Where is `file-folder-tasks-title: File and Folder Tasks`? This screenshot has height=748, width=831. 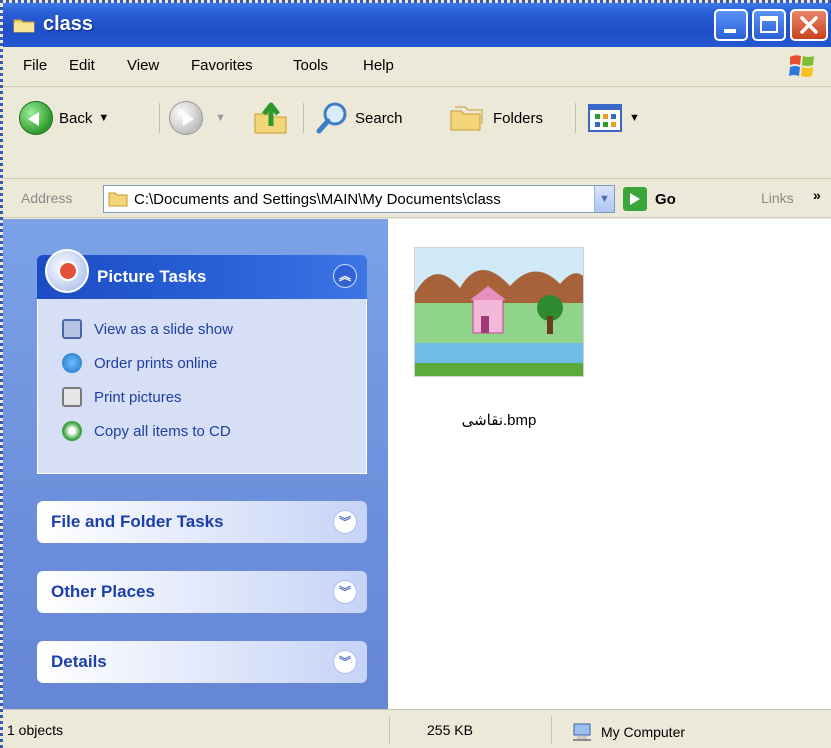
file-folder-tasks-title: File and Folder Tasks is located at coordinates (137, 521).